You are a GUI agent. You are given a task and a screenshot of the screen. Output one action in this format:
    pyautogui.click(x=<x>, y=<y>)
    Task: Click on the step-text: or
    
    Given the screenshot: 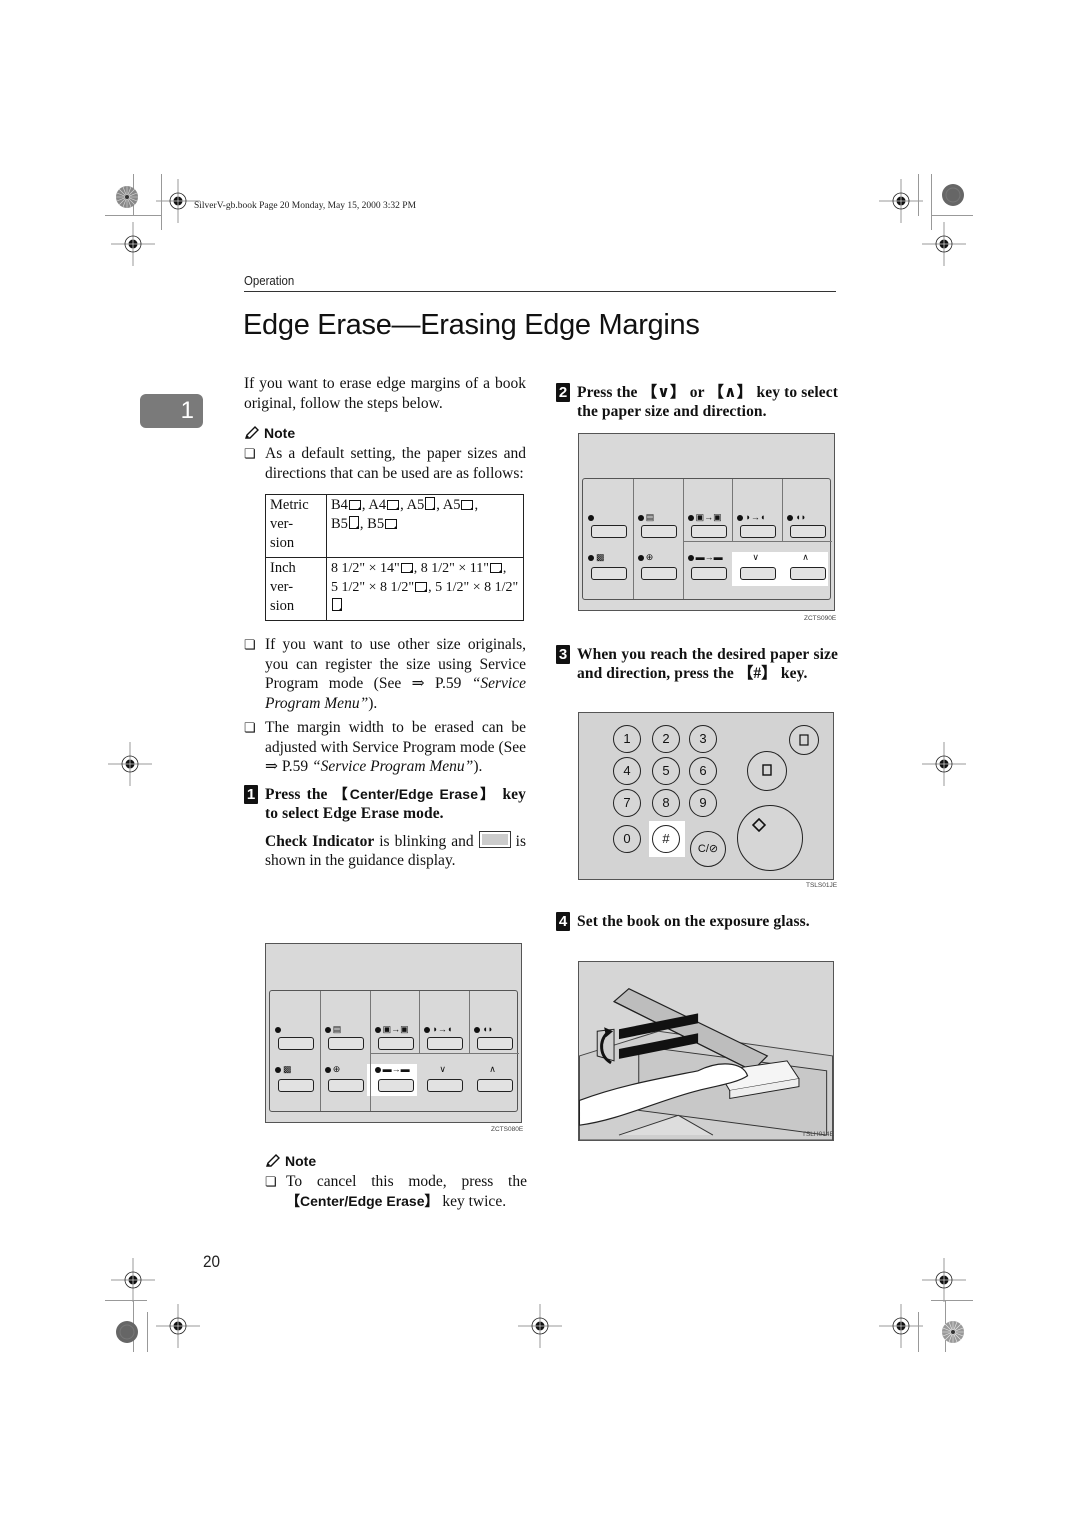 What is the action you would take?
    pyautogui.click(x=697, y=392)
    